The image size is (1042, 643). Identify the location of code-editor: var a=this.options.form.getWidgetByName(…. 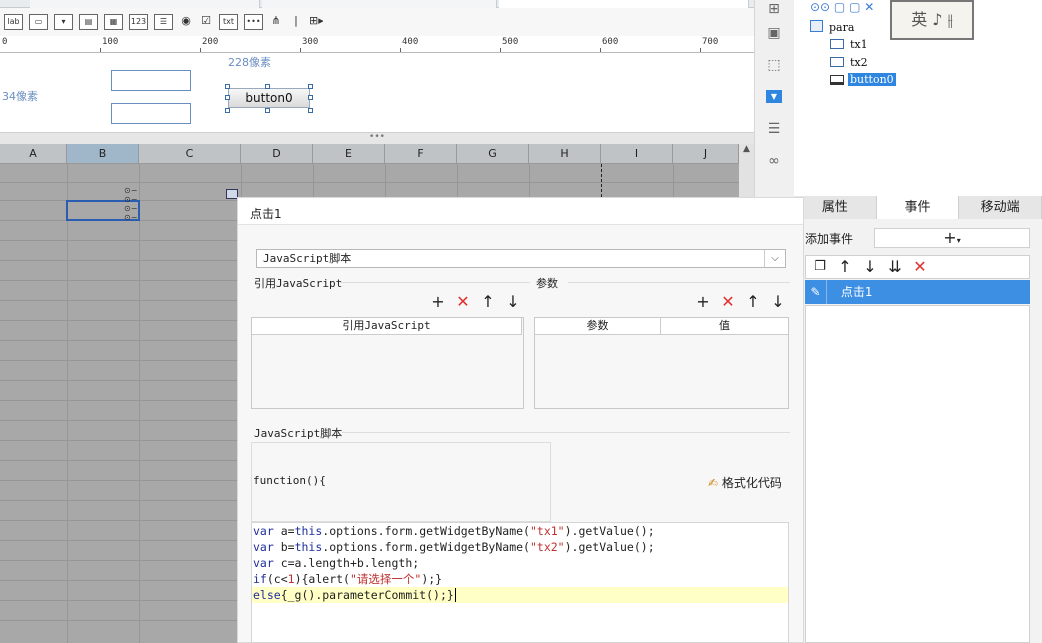
(520, 582).